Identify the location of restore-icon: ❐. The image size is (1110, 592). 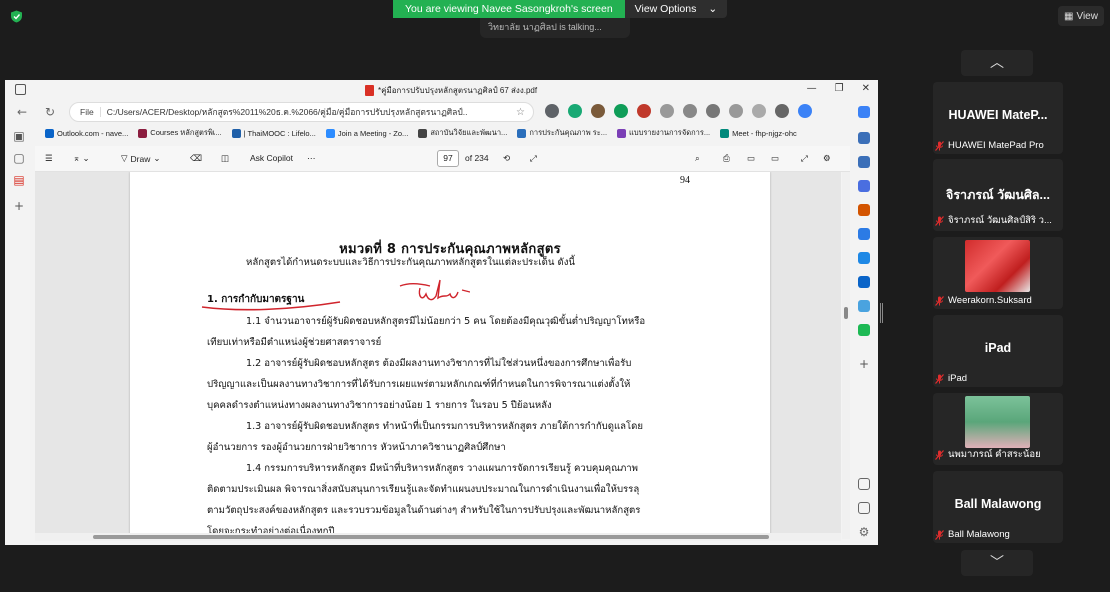
(839, 88).